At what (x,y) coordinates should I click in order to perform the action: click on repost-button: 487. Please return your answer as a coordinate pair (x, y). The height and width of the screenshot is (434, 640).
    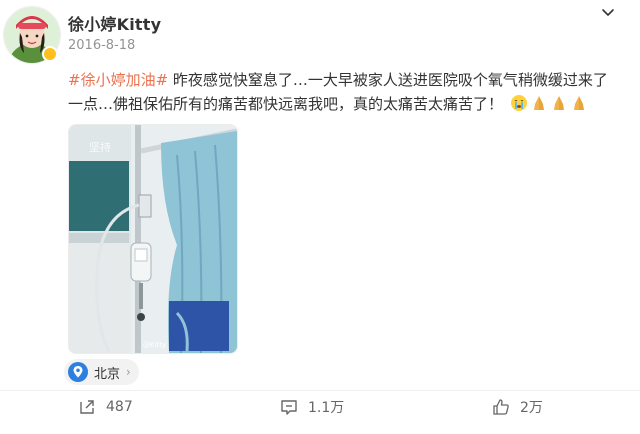
    Looking at the image, I should click on (105, 407).